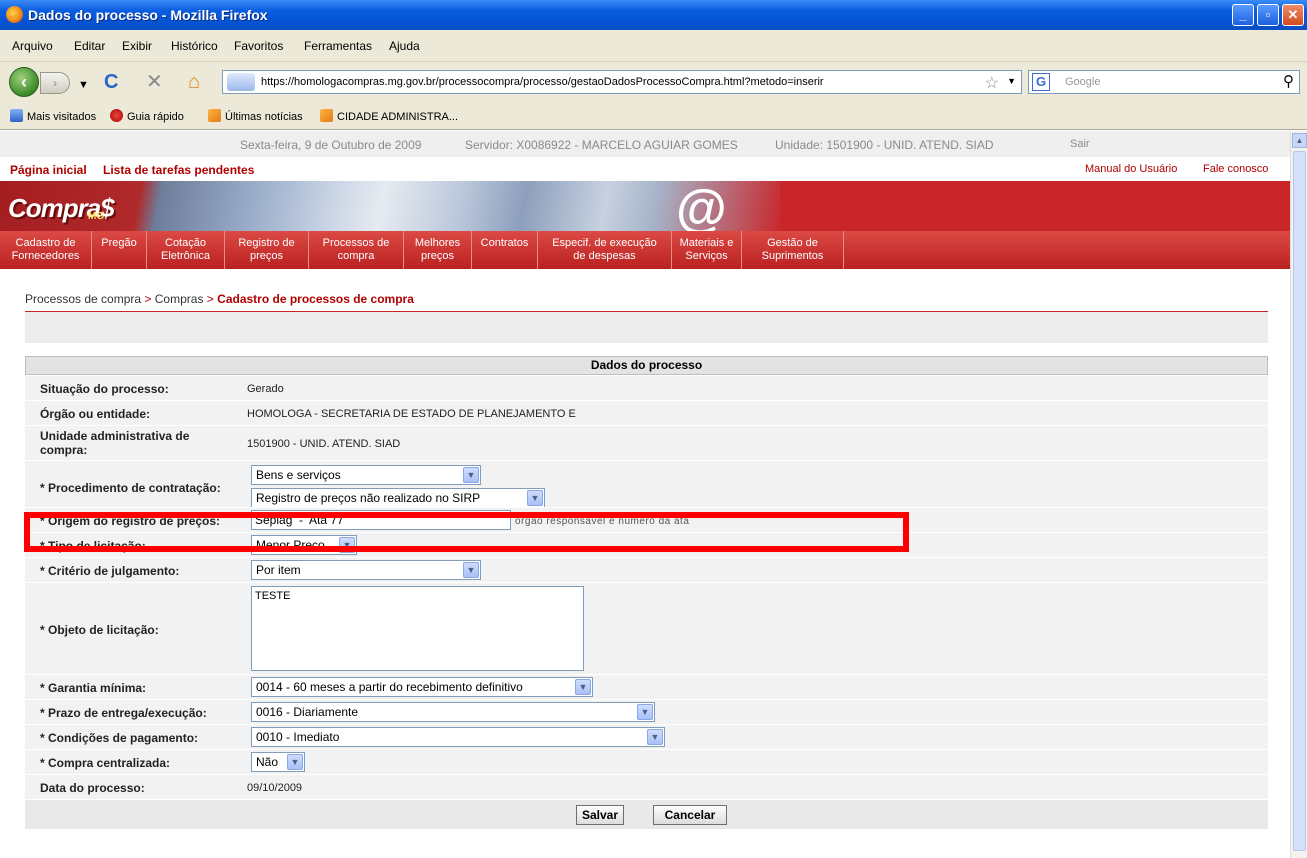 The height and width of the screenshot is (858, 1307). What do you see at coordinates (255, 116) in the screenshot?
I see `bookmark-ultimas-noticias: Últimas notícias` at bounding box center [255, 116].